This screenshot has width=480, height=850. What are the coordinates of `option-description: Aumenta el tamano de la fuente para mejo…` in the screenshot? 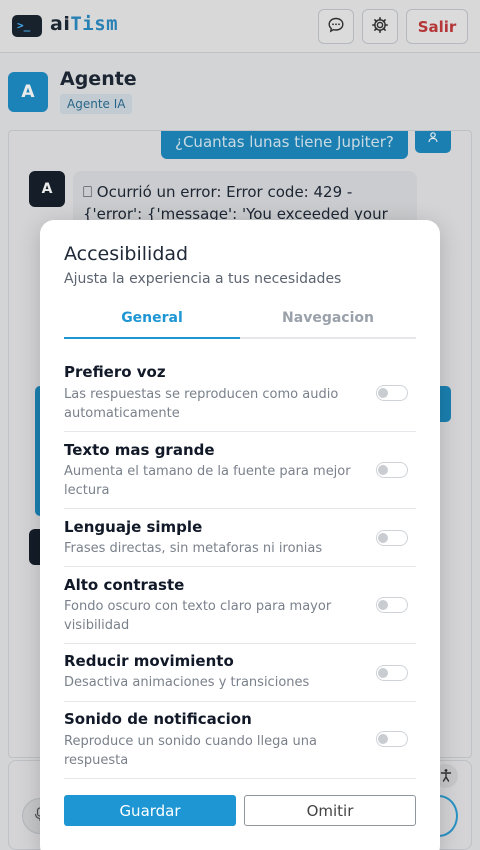 It's located at (207, 481).